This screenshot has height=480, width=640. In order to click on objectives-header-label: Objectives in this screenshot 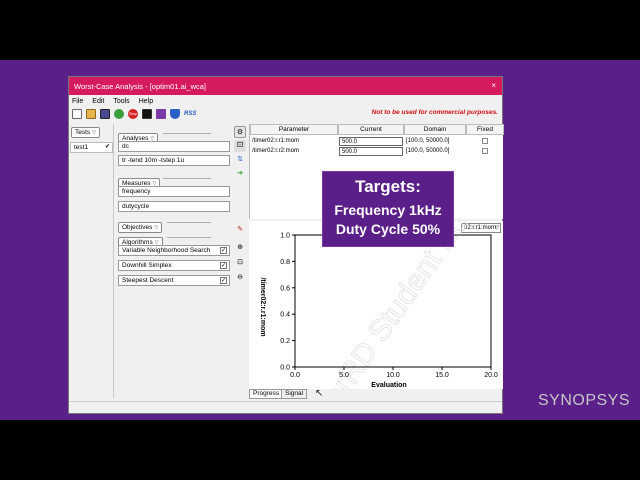, I will do `click(137, 227)`.